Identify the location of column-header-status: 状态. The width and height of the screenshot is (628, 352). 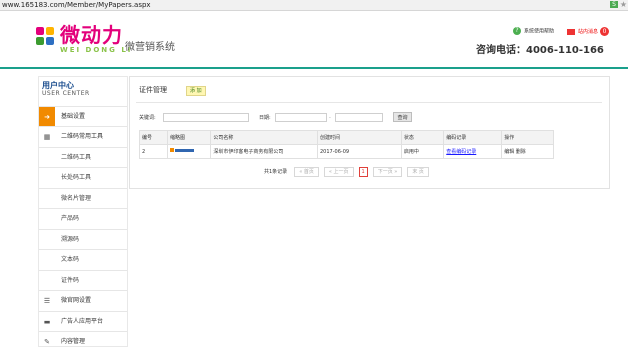
(422, 137).